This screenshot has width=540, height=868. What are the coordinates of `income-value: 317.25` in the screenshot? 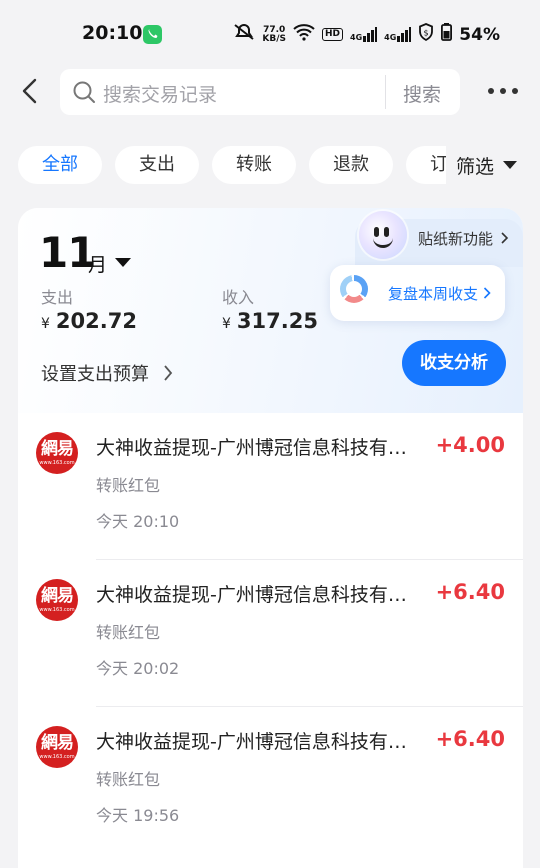 It's located at (277, 321).